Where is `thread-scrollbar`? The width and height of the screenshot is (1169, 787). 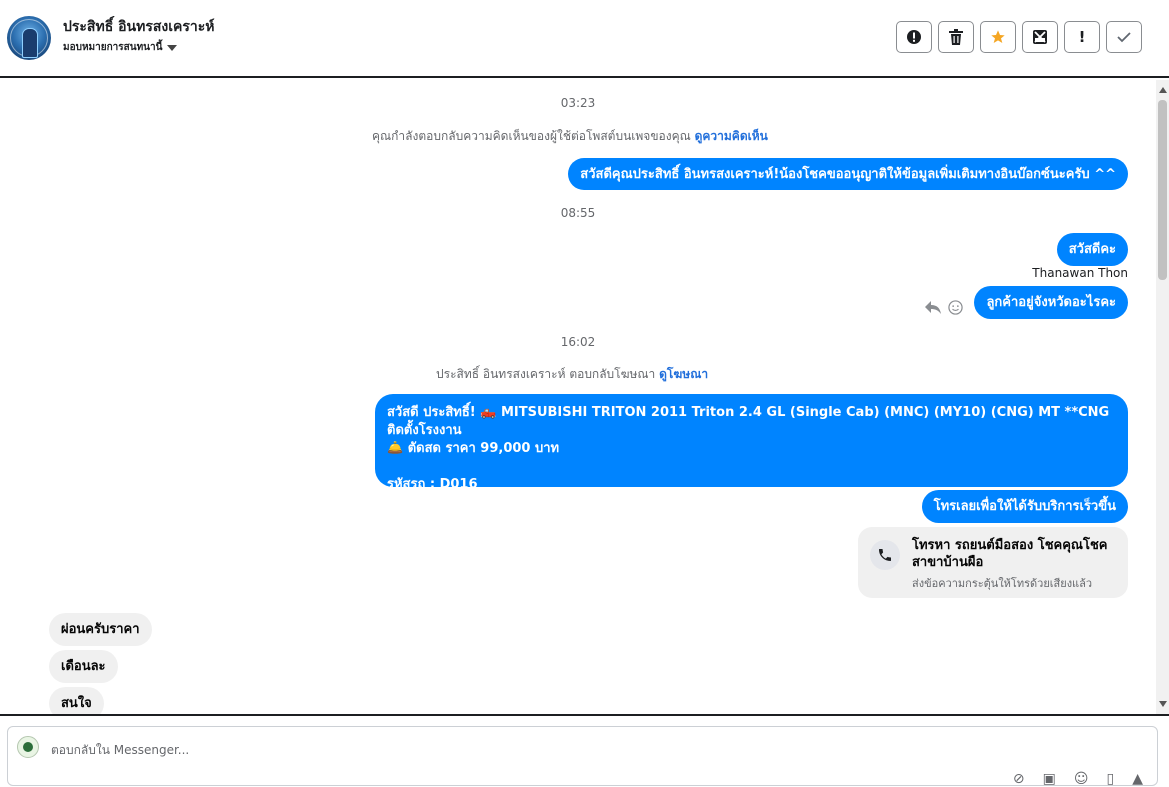
thread-scrollbar is located at coordinates (1162, 397).